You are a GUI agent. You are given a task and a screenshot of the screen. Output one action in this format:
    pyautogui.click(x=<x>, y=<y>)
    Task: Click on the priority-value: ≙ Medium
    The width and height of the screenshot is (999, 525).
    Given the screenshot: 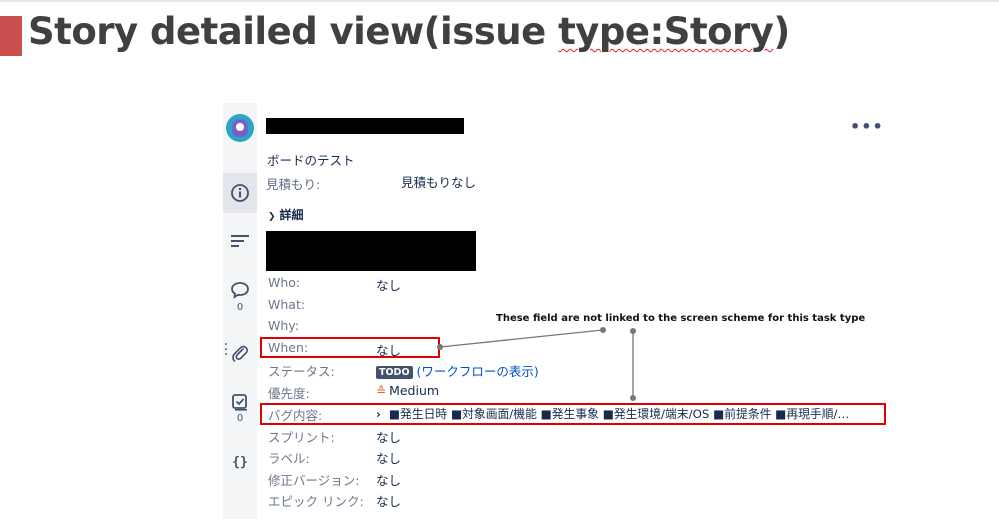 What is the action you would take?
    pyautogui.click(x=407, y=390)
    